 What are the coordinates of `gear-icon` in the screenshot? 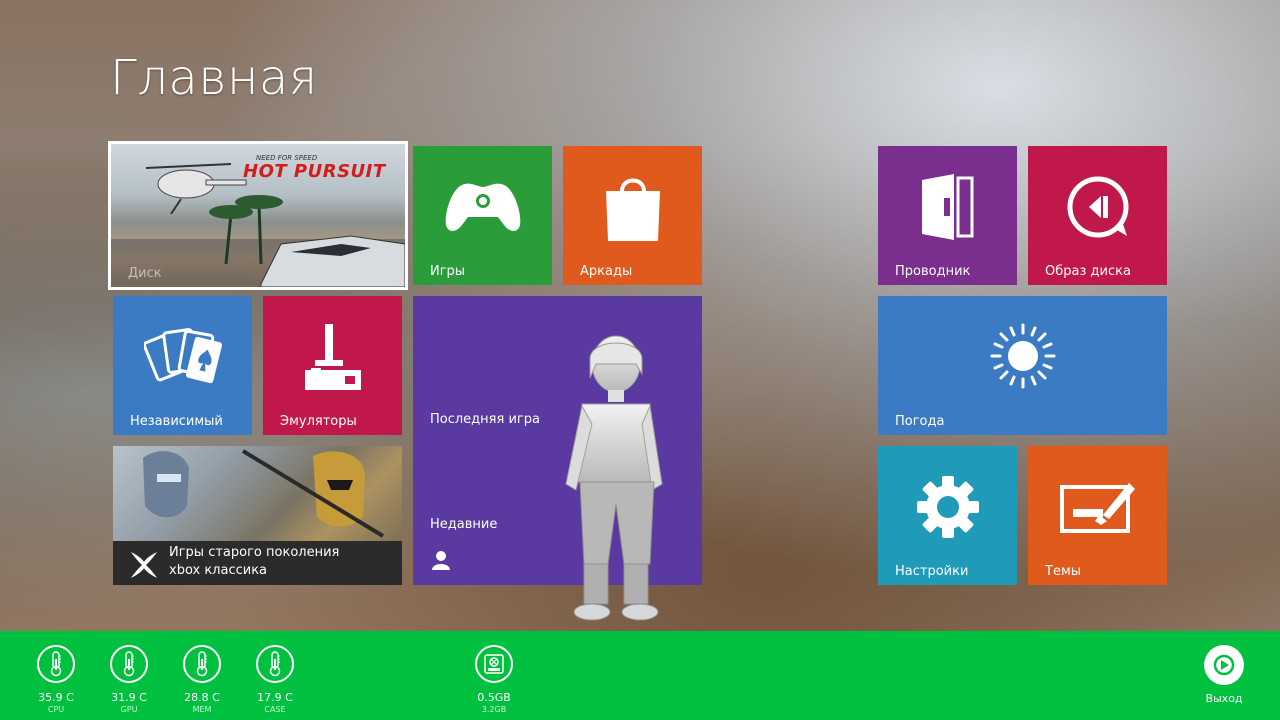 It's located at (948, 507).